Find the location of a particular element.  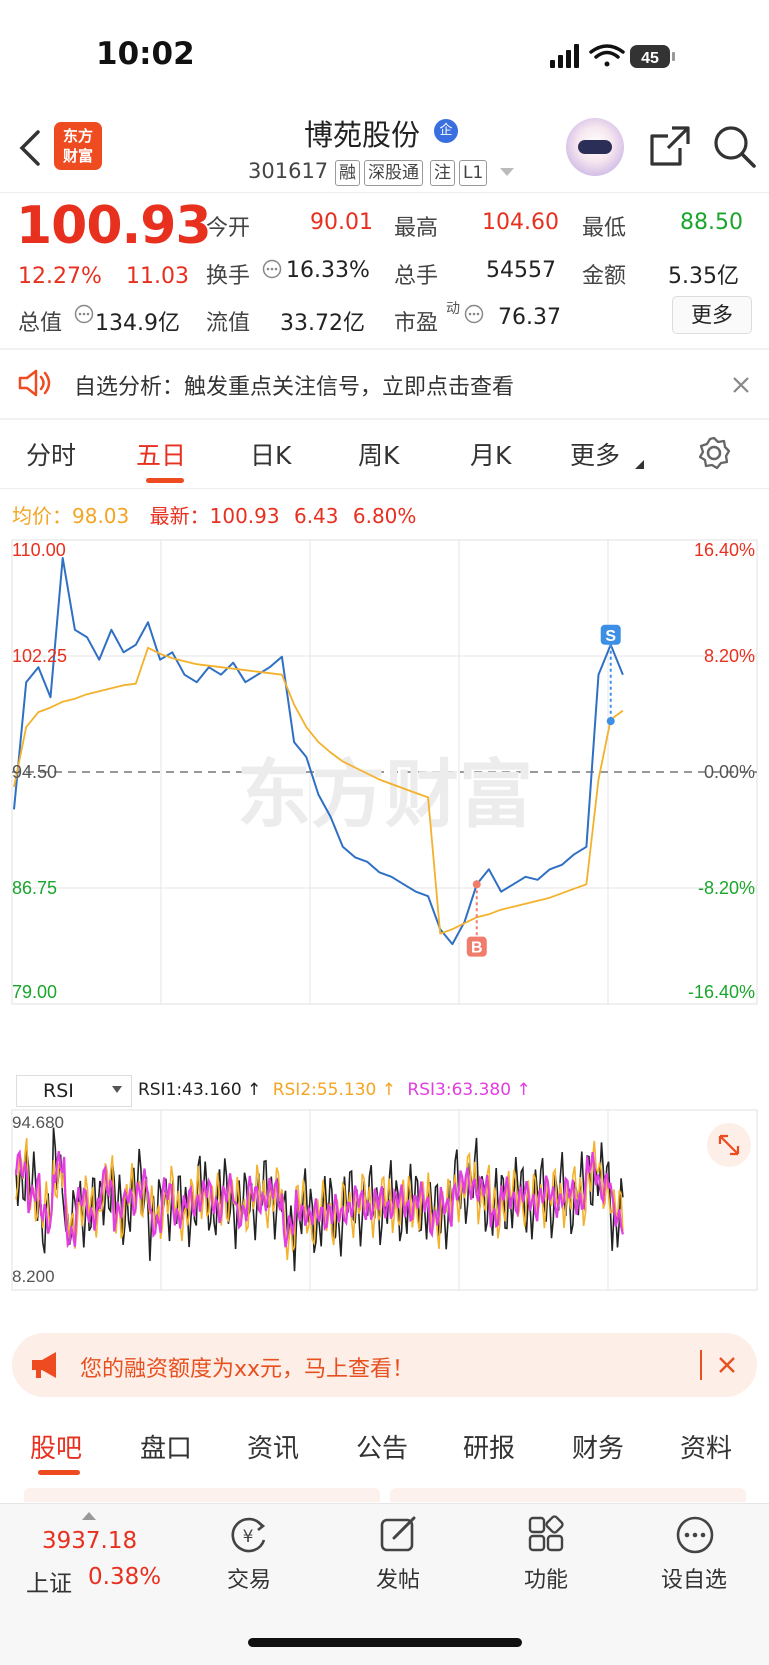

y-tick-left: 110.00 is located at coordinates (39, 550).